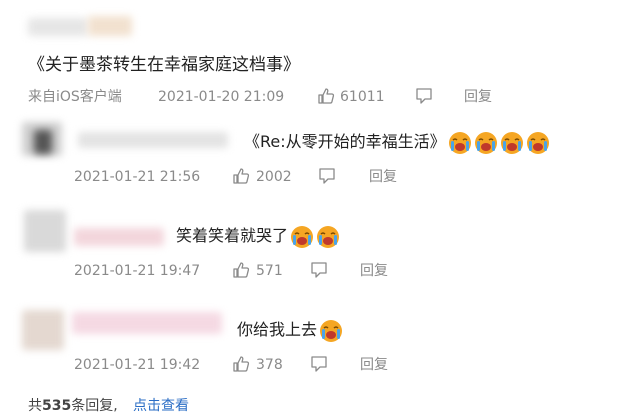 The height and width of the screenshot is (419, 640). I want to click on reply-like-count: 378, so click(269, 365).